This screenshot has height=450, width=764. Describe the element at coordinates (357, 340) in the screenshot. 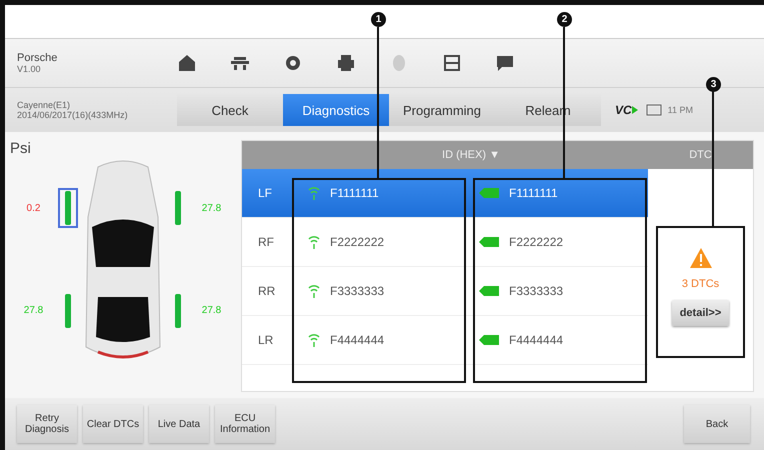

I see `sensor-id: F4444444` at that location.